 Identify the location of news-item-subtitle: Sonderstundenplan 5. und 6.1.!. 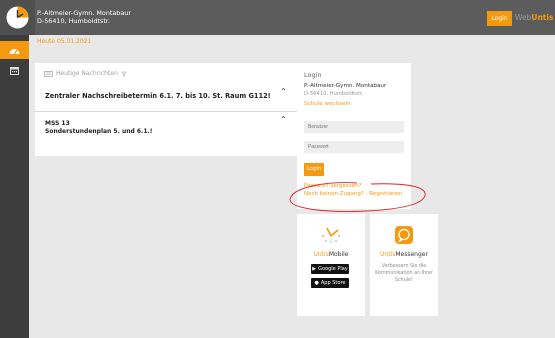
(99, 131).